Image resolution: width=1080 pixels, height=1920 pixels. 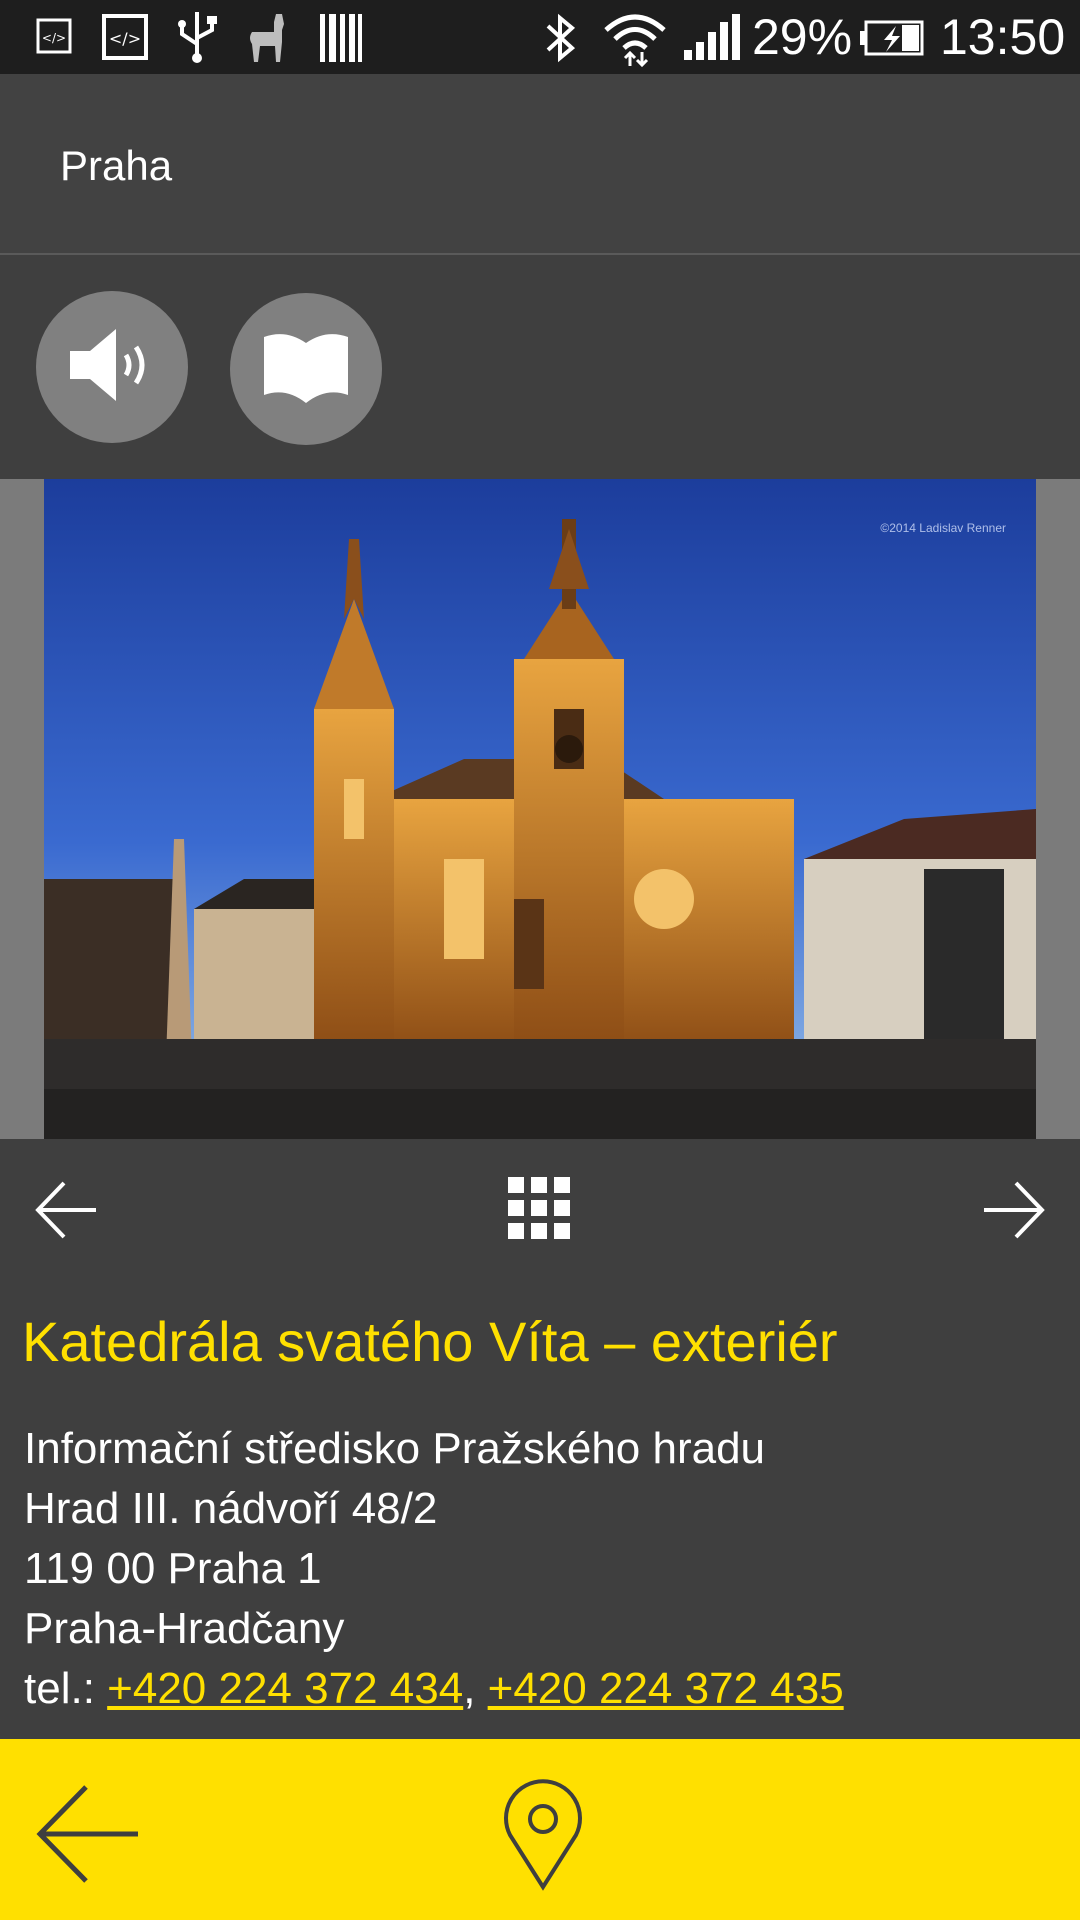 I want to click on audio-button, so click(x=112, y=367).